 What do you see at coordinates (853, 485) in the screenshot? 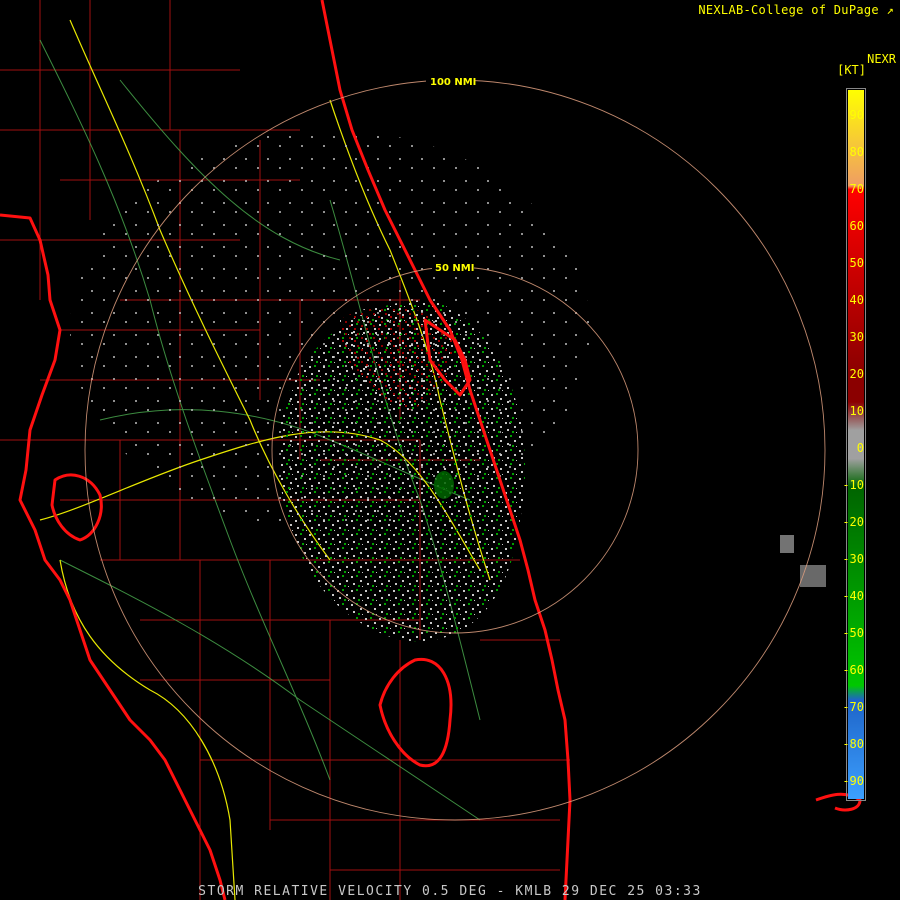
I see `scale-tick-label: -10` at bounding box center [853, 485].